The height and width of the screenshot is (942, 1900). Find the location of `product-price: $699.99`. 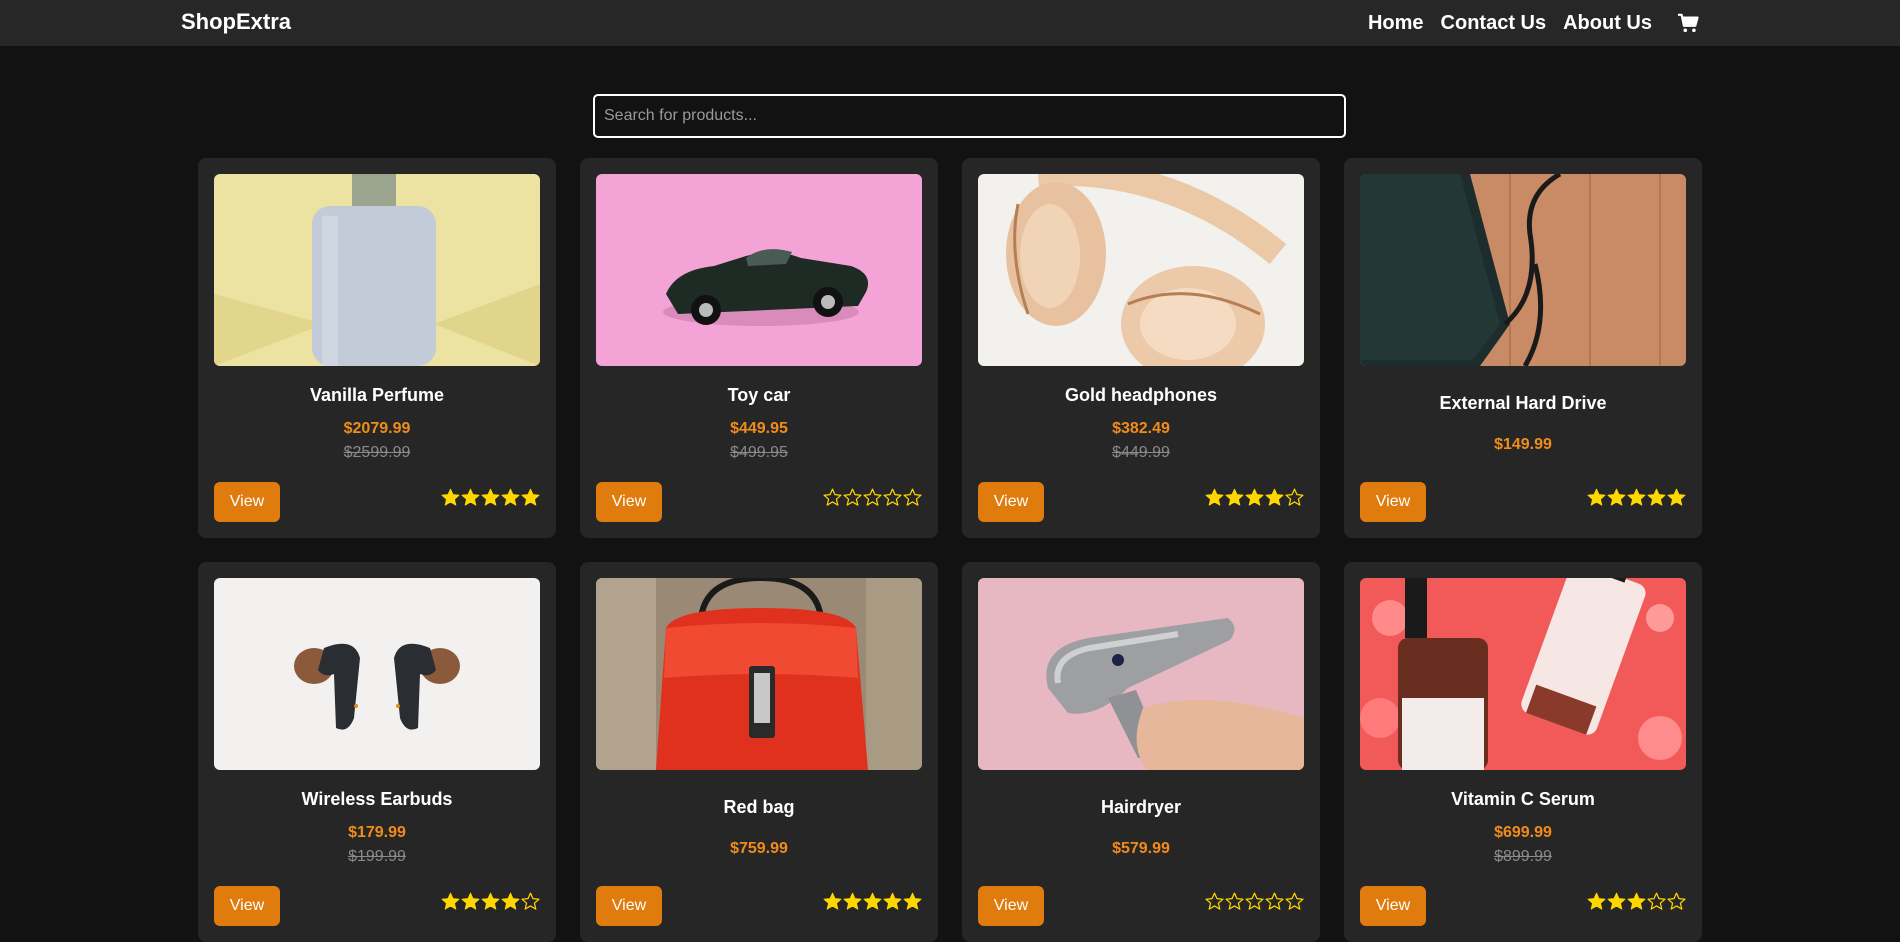

product-price: $699.99 is located at coordinates (1523, 832).